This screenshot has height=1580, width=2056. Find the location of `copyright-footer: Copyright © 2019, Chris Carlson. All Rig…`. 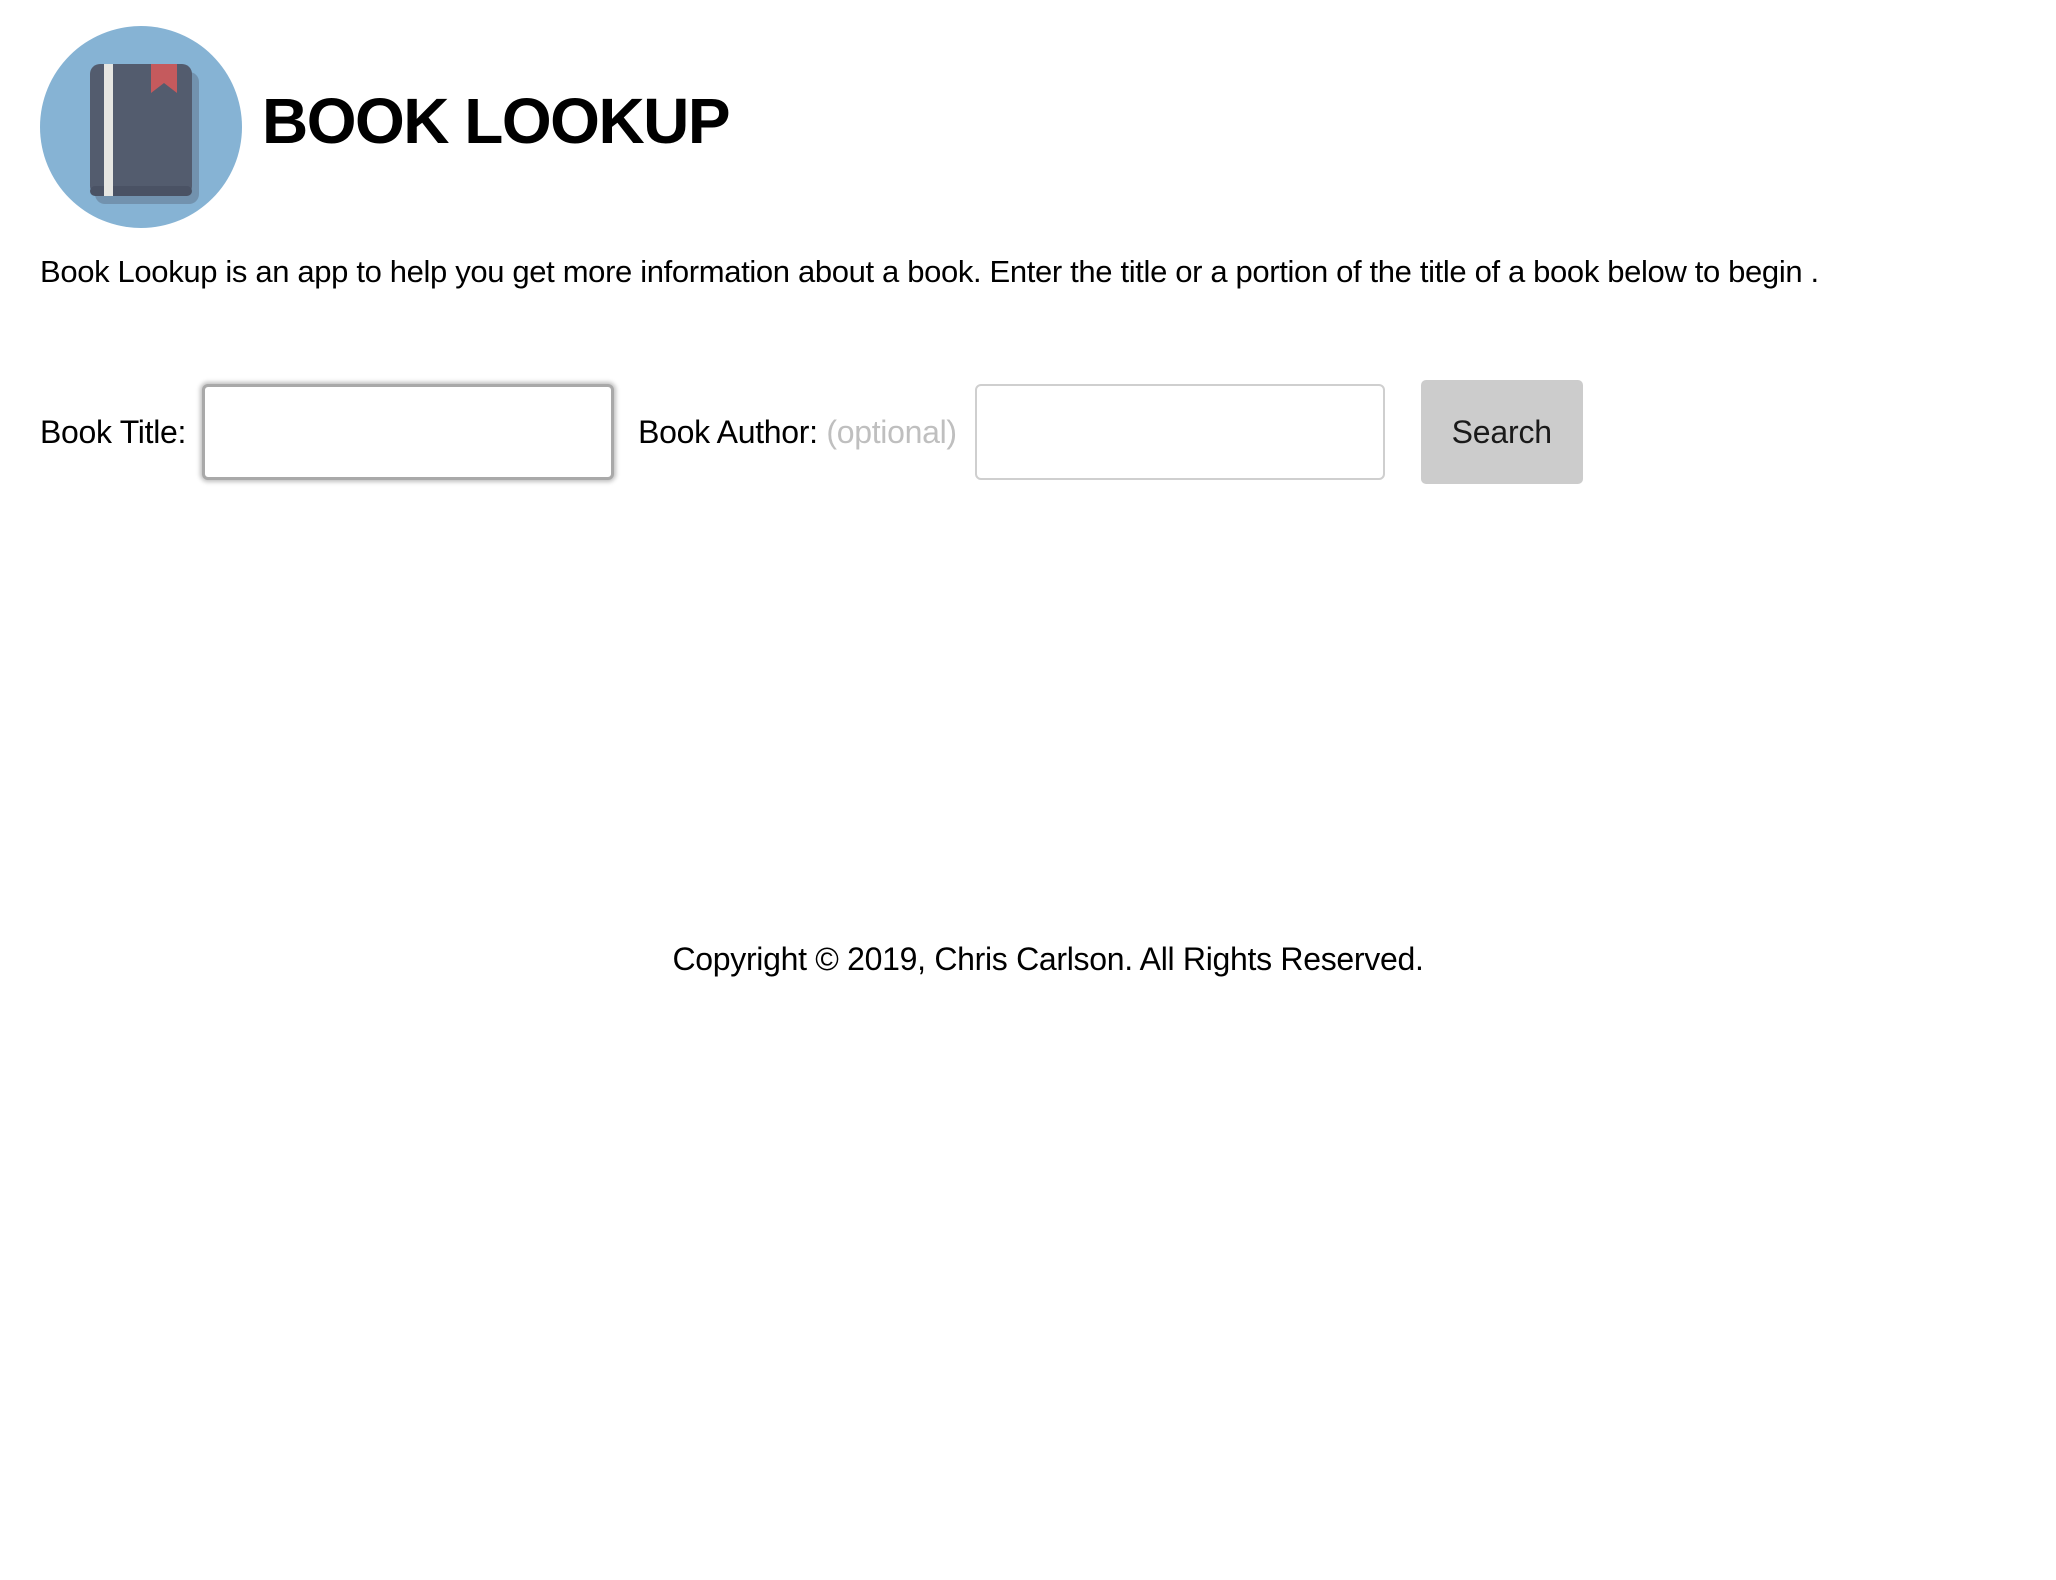

copyright-footer: Copyright © 2019, Chris Carlson. All Rig… is located at coordinates (1048, 959).